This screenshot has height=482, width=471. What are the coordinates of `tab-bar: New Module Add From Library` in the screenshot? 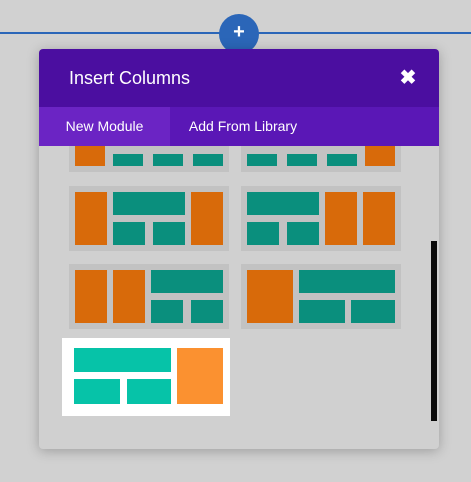 It's located at (239, 126).